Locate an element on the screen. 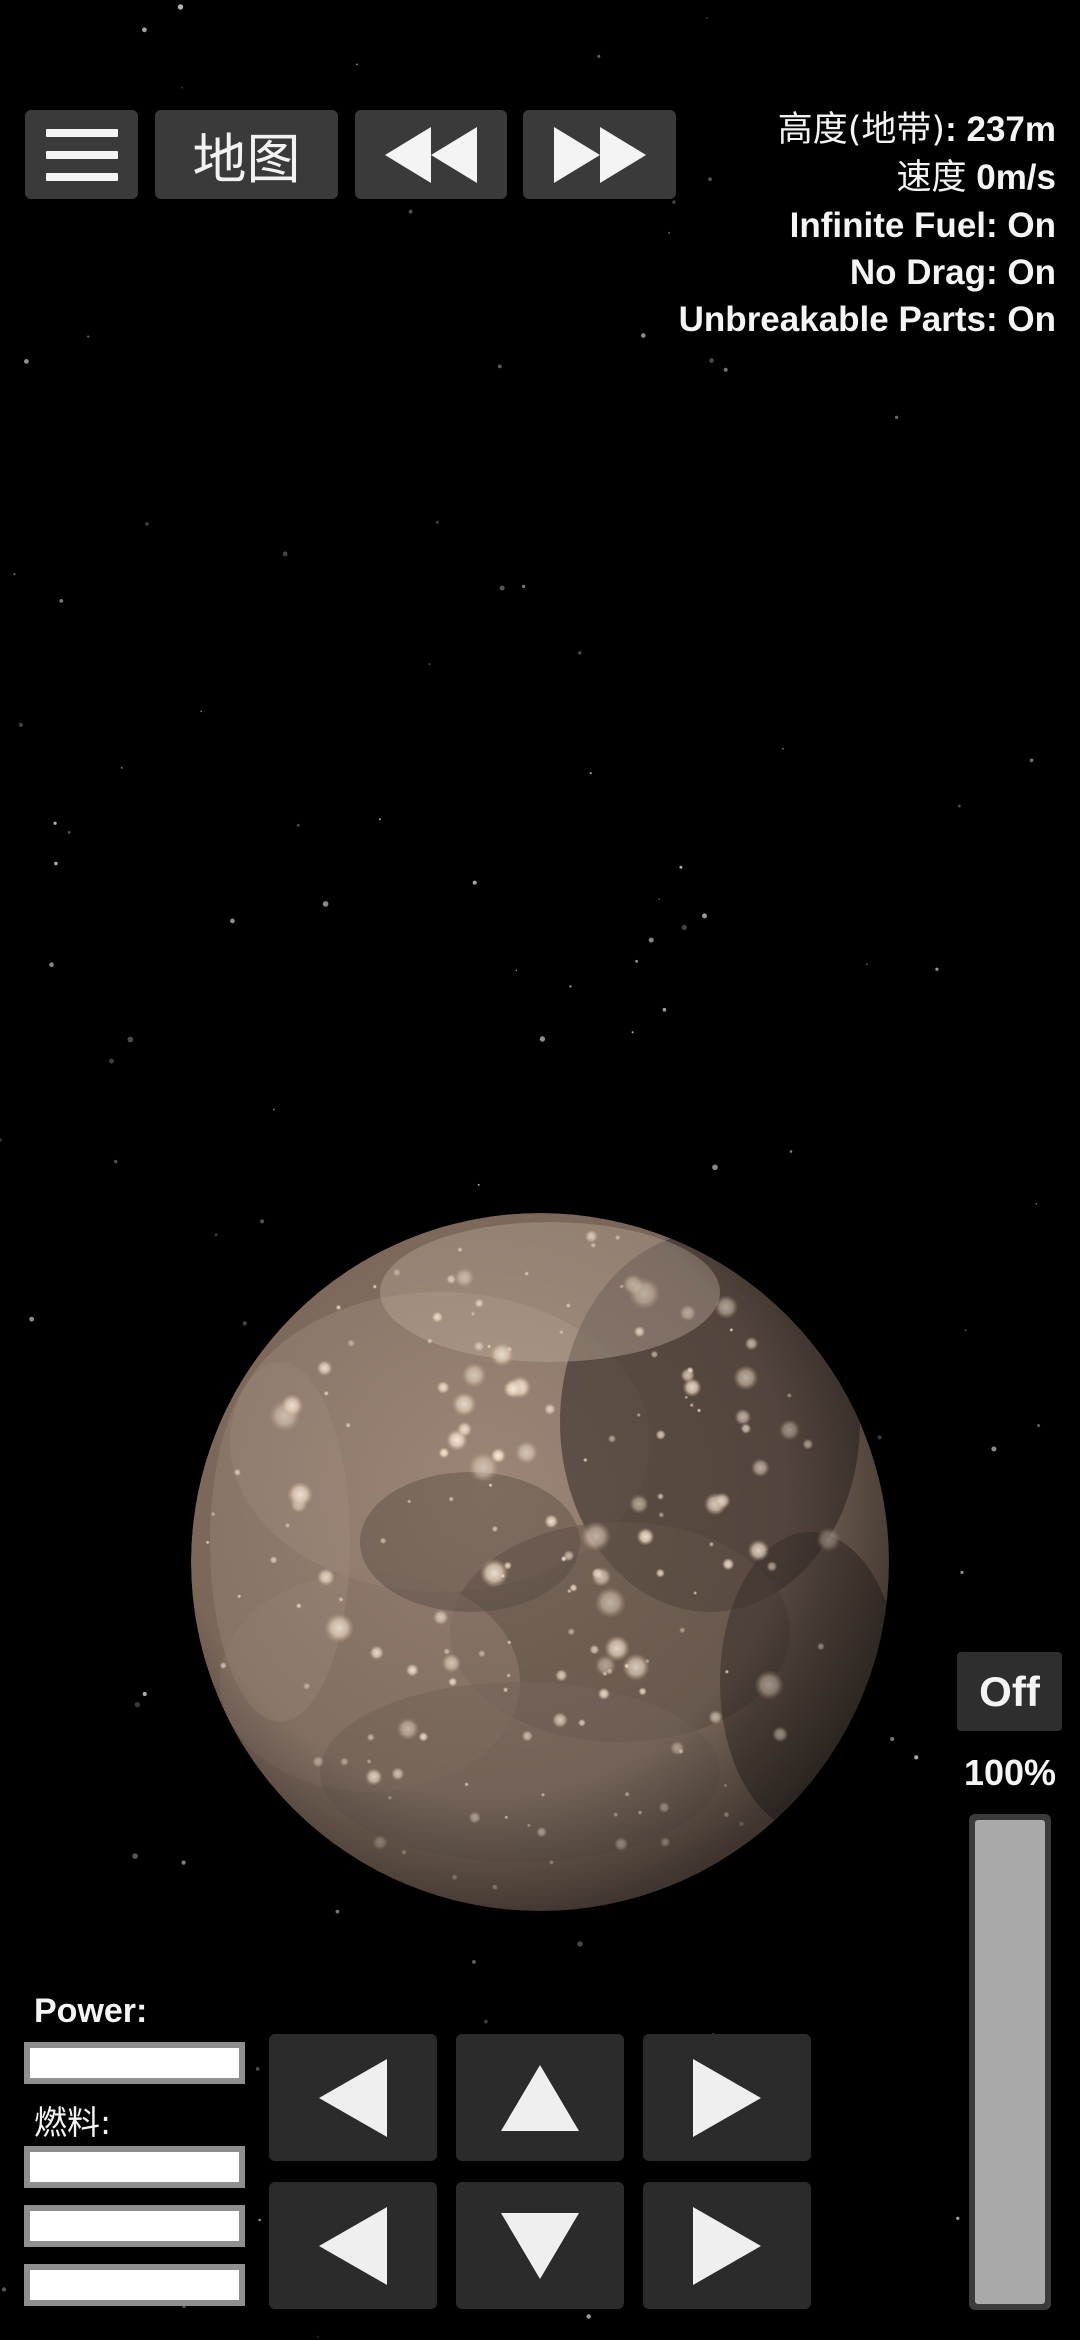 This screenshot has width=1080, height=2340. power-gauge is located at coordinates (134, 2063).